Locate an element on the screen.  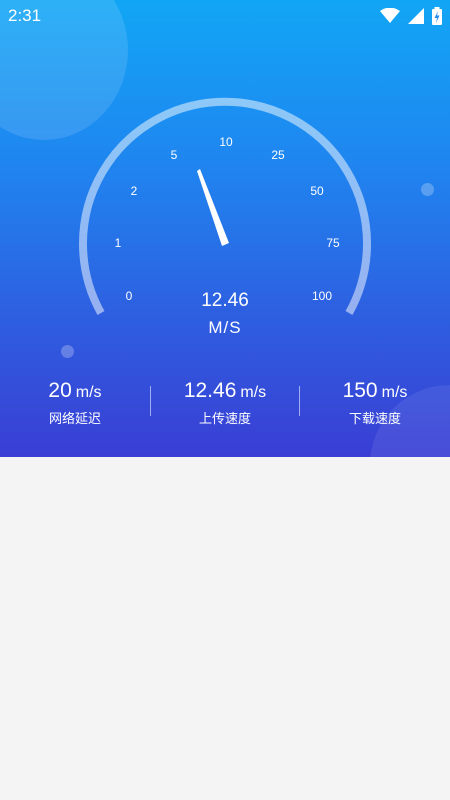
stat-value: 150 is located at coordinates (360, 390).